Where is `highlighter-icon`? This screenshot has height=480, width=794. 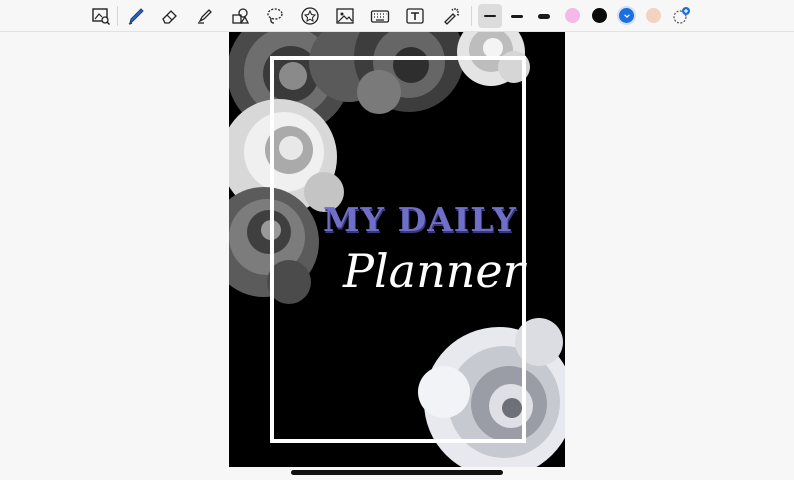 highlighter-icon is located at coordinates (205, 16).